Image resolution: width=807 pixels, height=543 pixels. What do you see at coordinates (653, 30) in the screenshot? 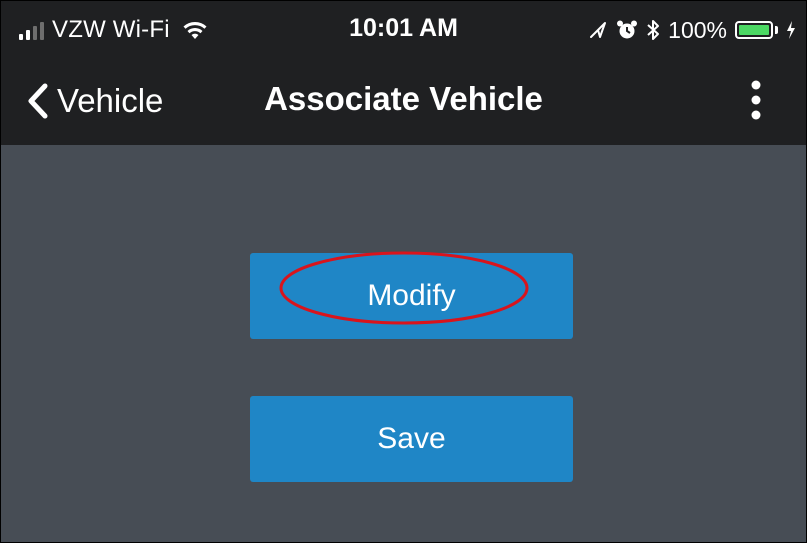
I see `bluetooth-icon` at bounding box center [653, 30].